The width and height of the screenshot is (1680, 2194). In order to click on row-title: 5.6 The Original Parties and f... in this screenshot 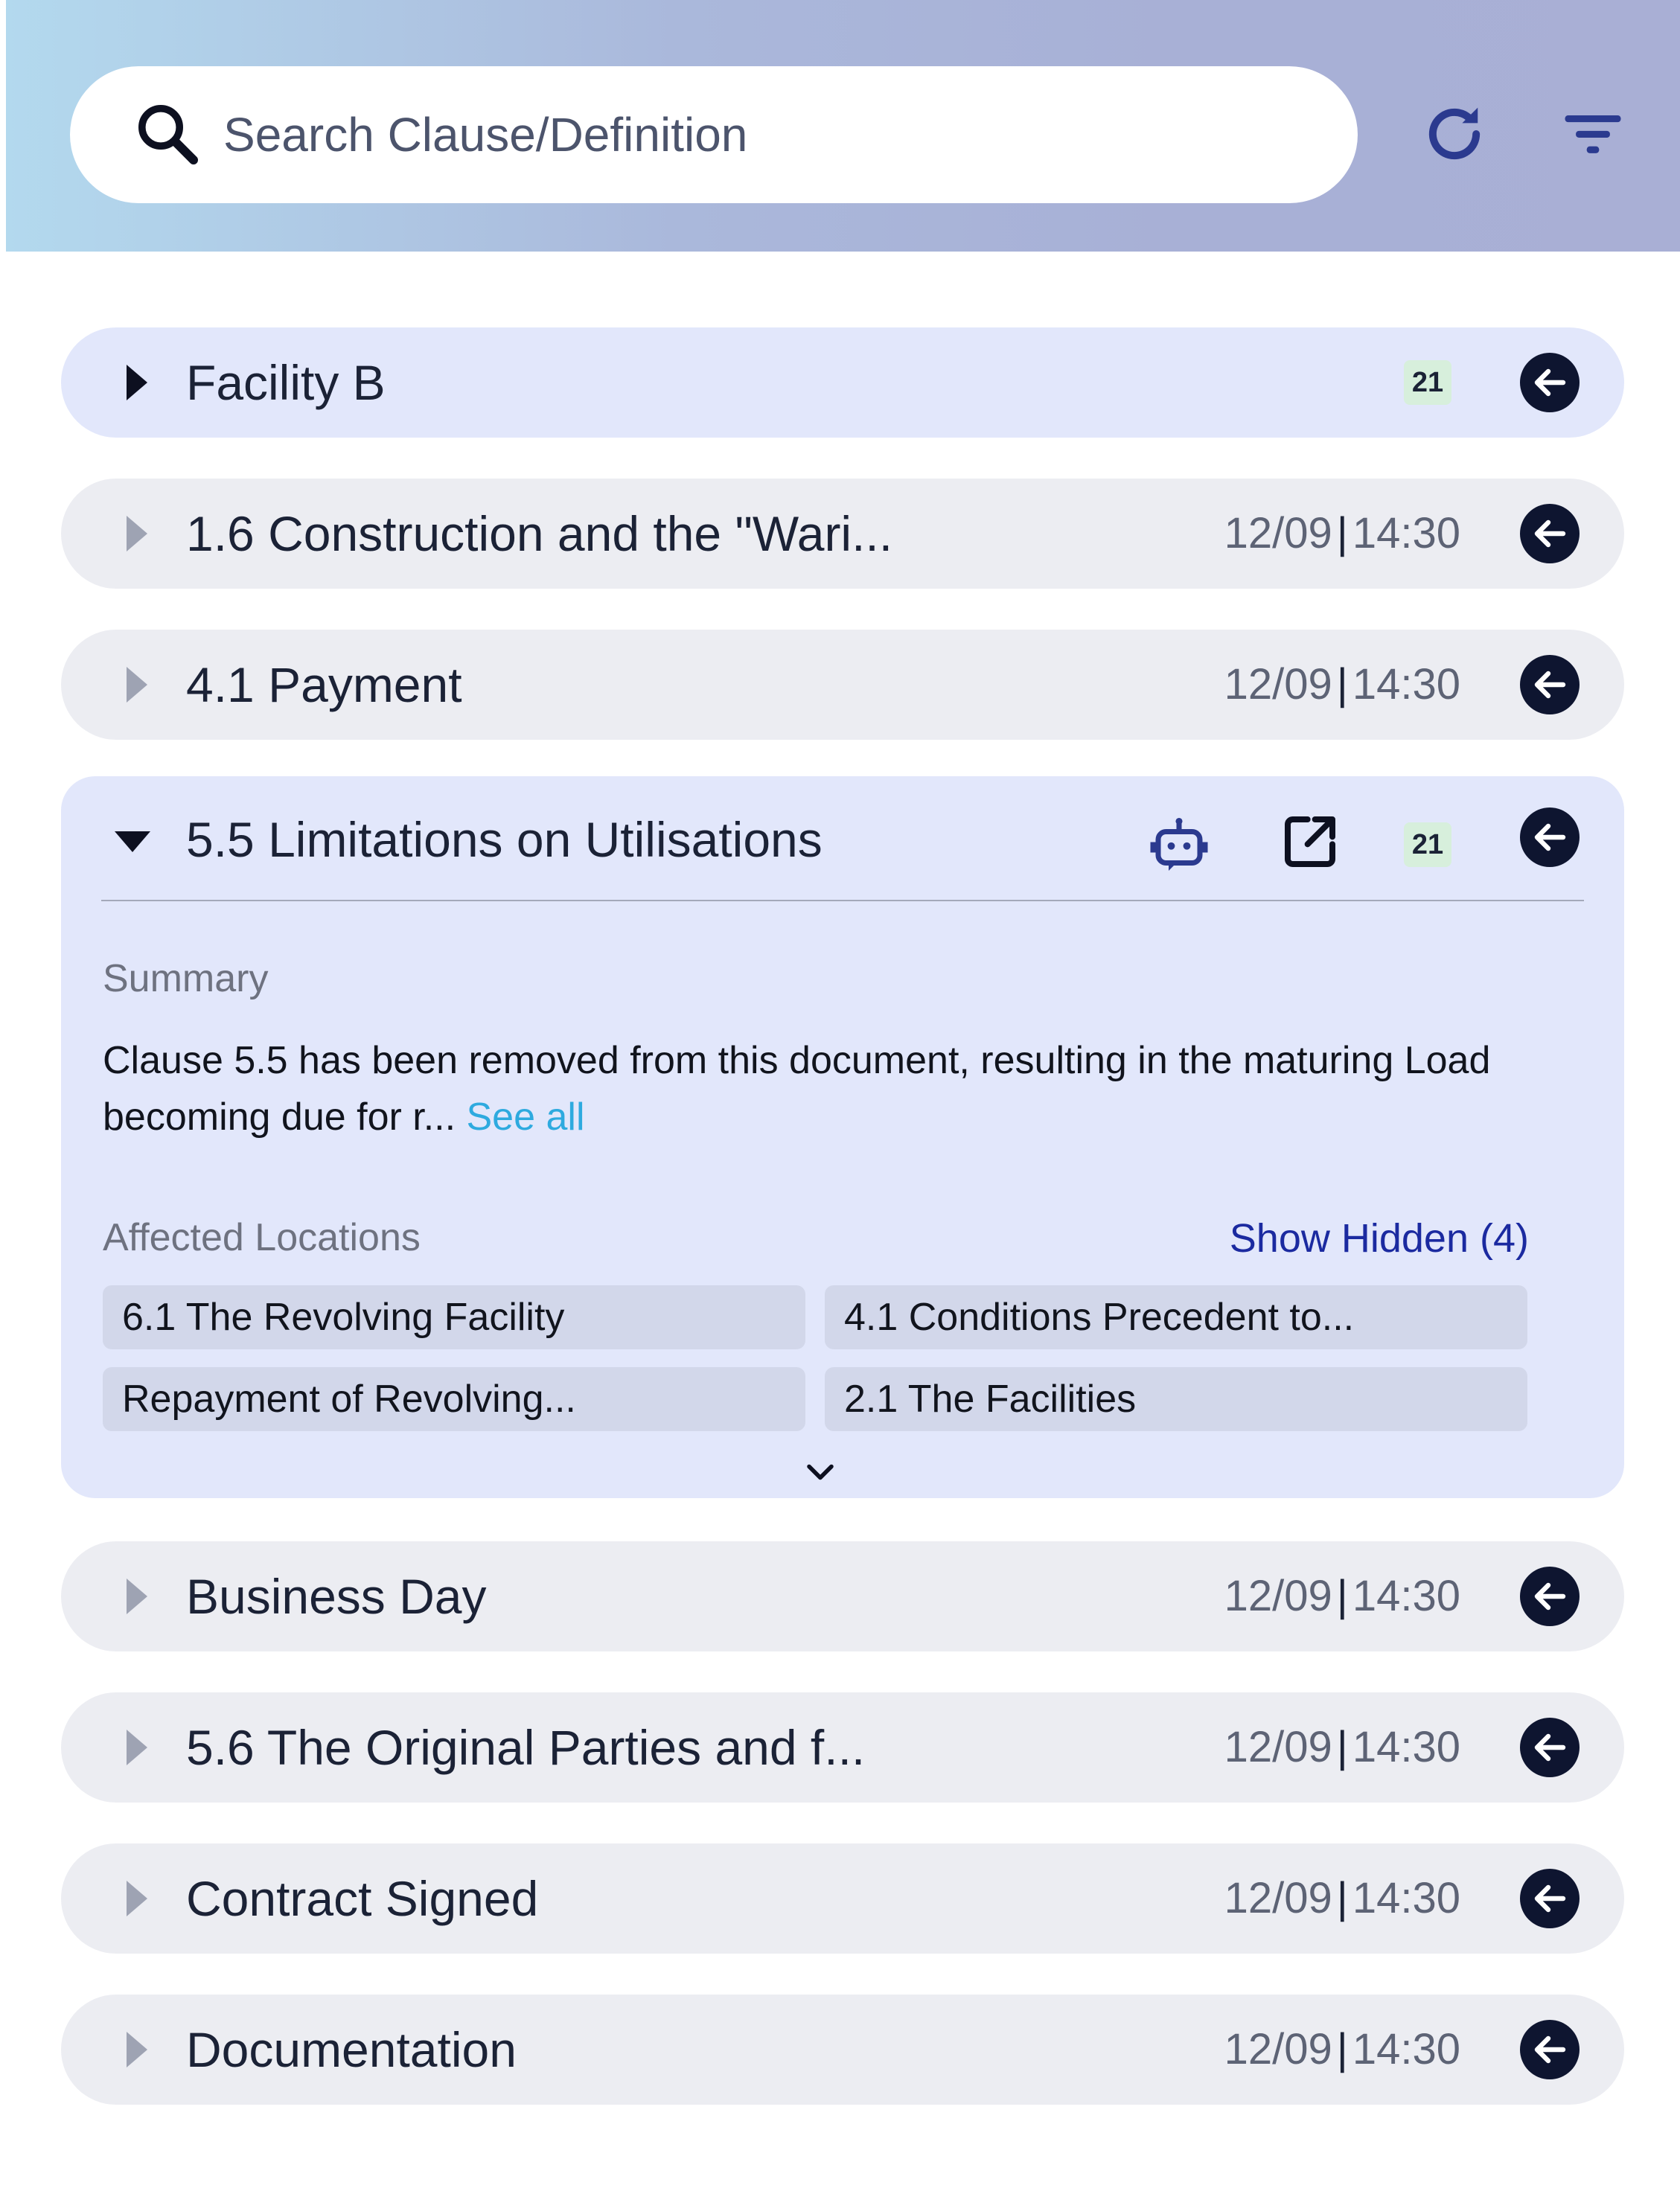, I will do `click(526, 1747)`.